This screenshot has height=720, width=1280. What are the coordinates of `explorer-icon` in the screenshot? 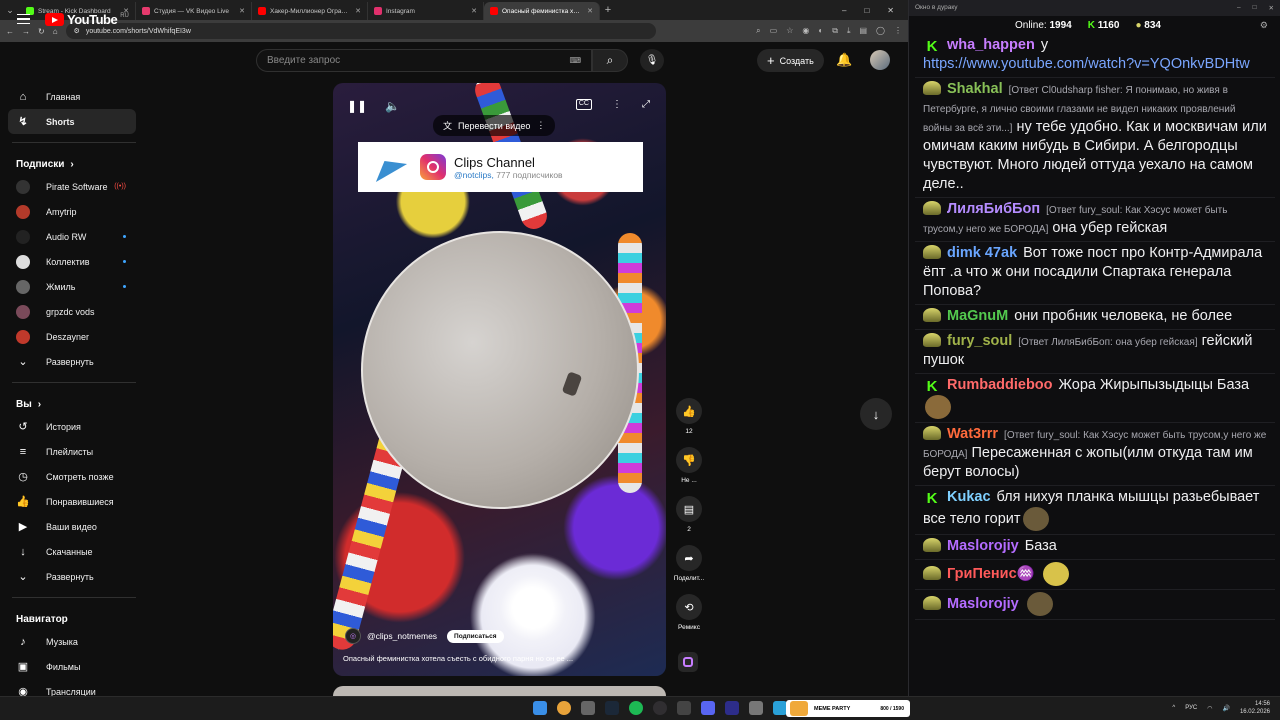 It's located at (588, 708).